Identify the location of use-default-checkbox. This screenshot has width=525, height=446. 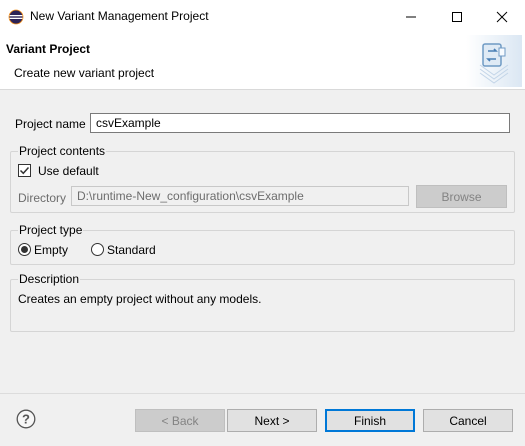
(24, 170).